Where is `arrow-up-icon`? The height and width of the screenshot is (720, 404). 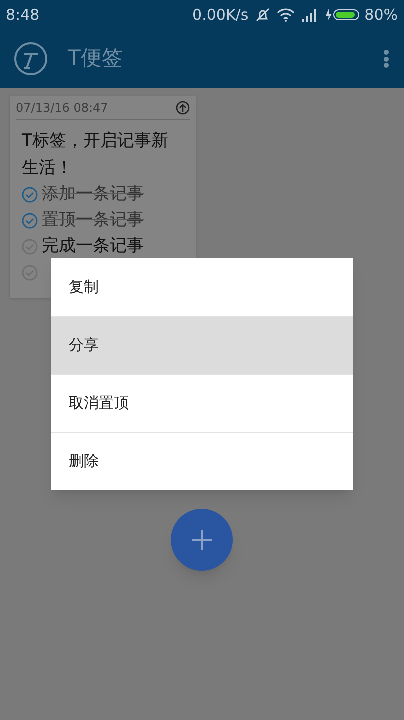 arrow-up-icon is located at coordinates (183, 107).